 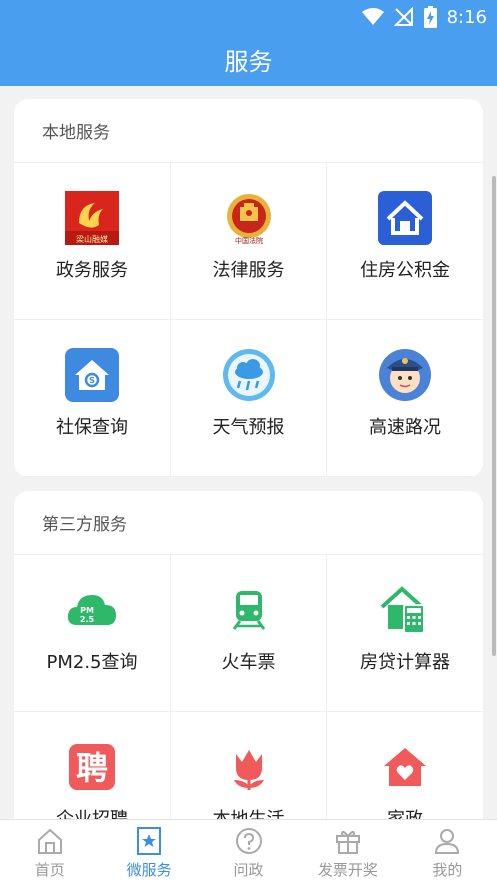 What do you see at coordinates (92, 239) in the screenshot?
I see `gov-logo-text: 梁山融媒` at bounding box center [92, 239].